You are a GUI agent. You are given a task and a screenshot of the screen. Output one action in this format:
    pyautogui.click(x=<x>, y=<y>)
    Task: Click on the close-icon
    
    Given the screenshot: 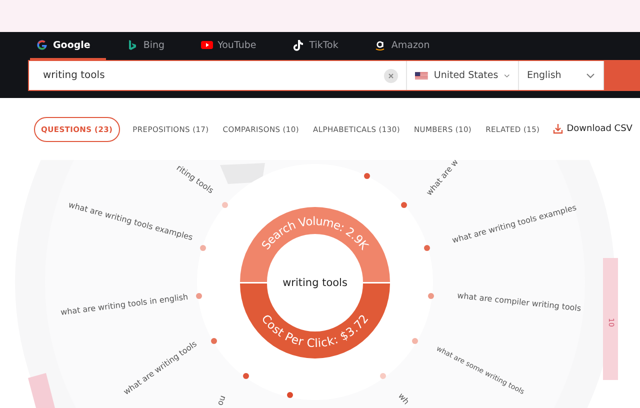 What is the action you would take?
    pyautogui.click(x=391, y=75)
    